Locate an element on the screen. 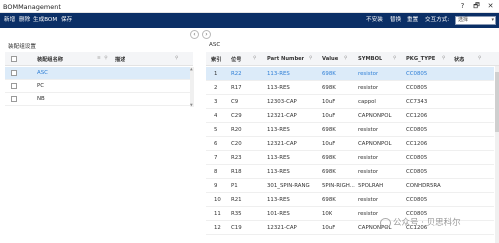 This screenshot has height=243, width=499. table-row: 6 C20 12321-CAP 10uF CAPNONPOL CC1206 is located at coordinates (350, 144).